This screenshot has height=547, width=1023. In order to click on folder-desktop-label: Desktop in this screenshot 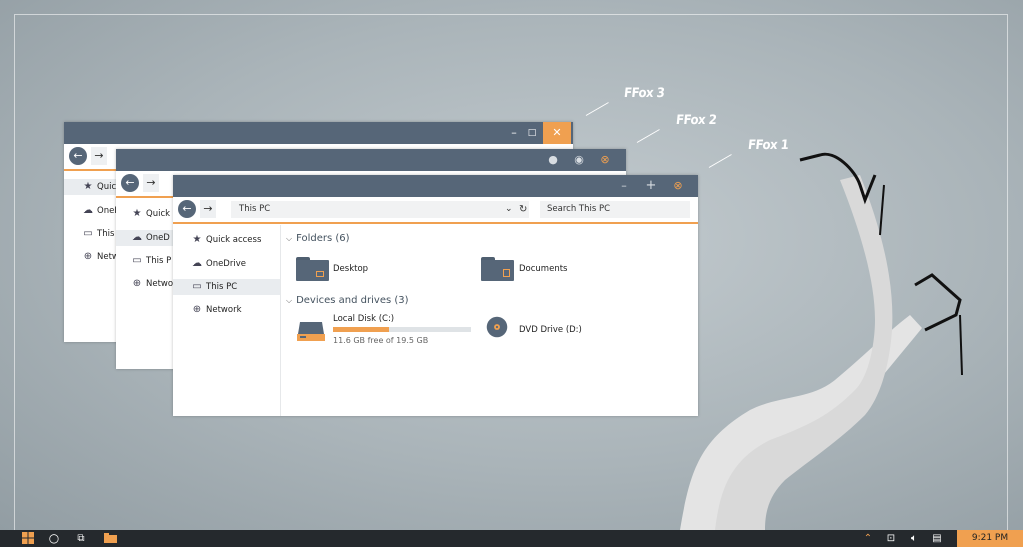, I will do `click(350, 269)`.